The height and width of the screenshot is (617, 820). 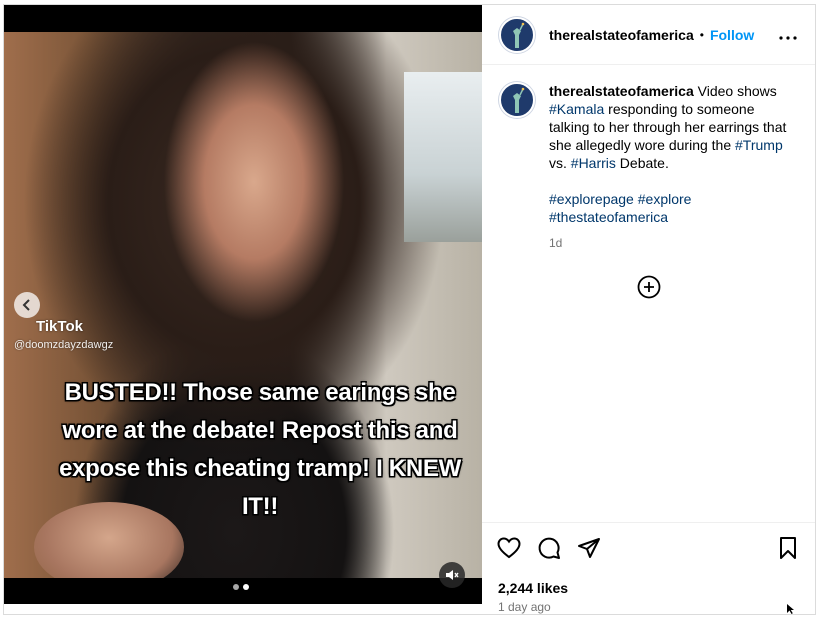 I want to click on caption-text-segment: Video shows, so click(x=735, y=91).